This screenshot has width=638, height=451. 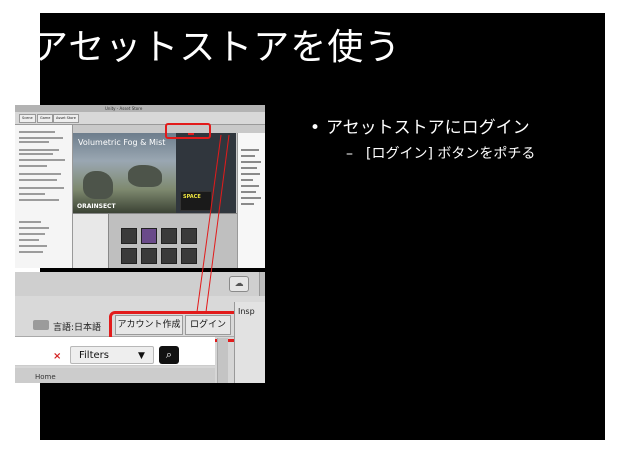 I want to click on category-home: Home, so click(x=45, y=377).